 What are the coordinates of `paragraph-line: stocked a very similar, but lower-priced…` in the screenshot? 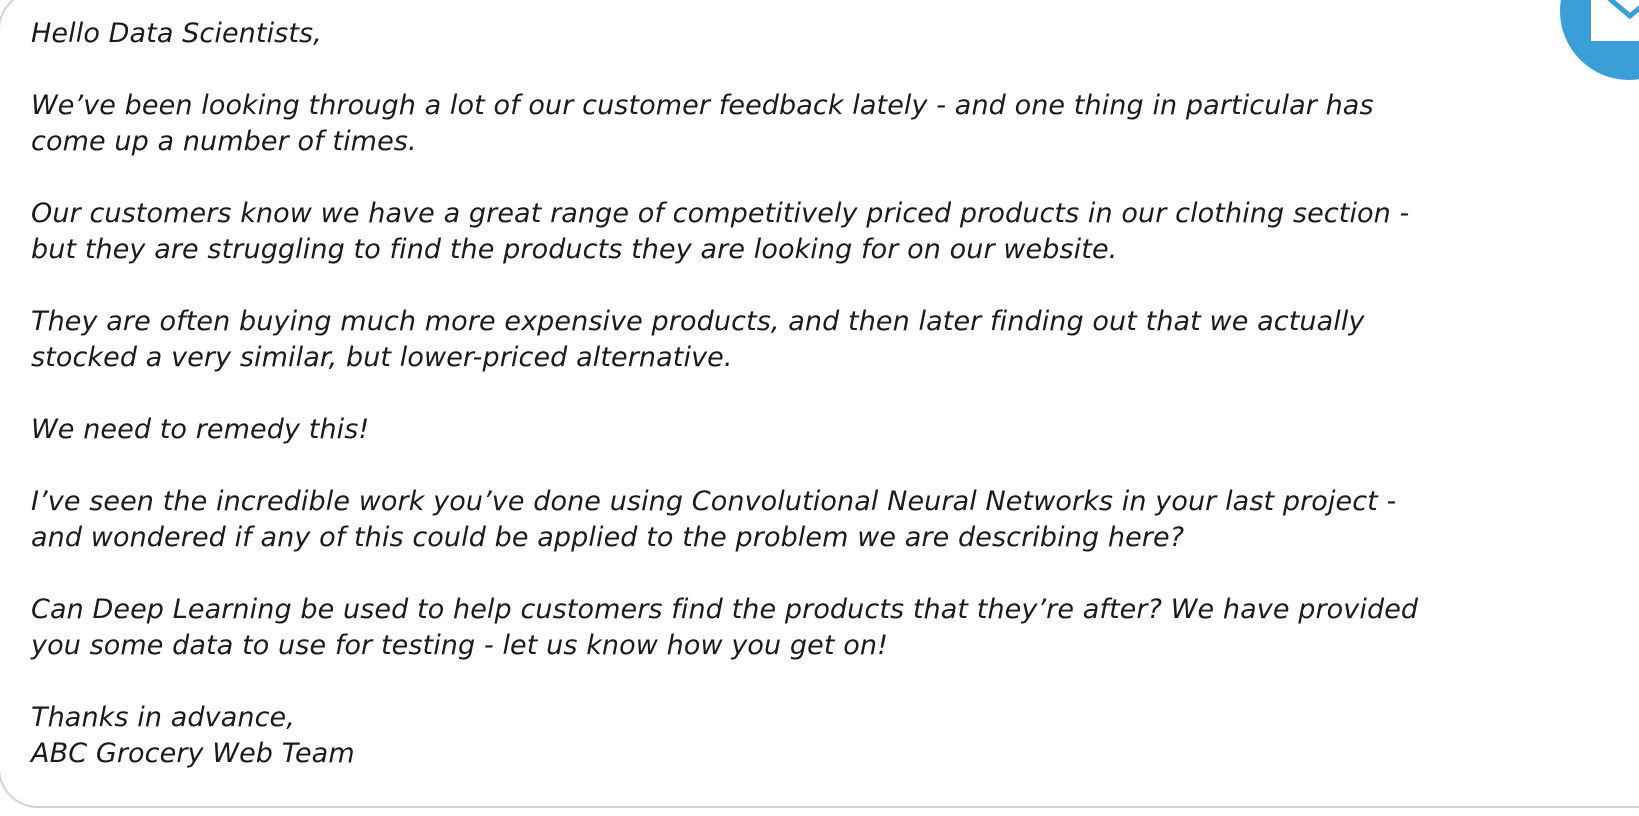 It's located at (382, 357).